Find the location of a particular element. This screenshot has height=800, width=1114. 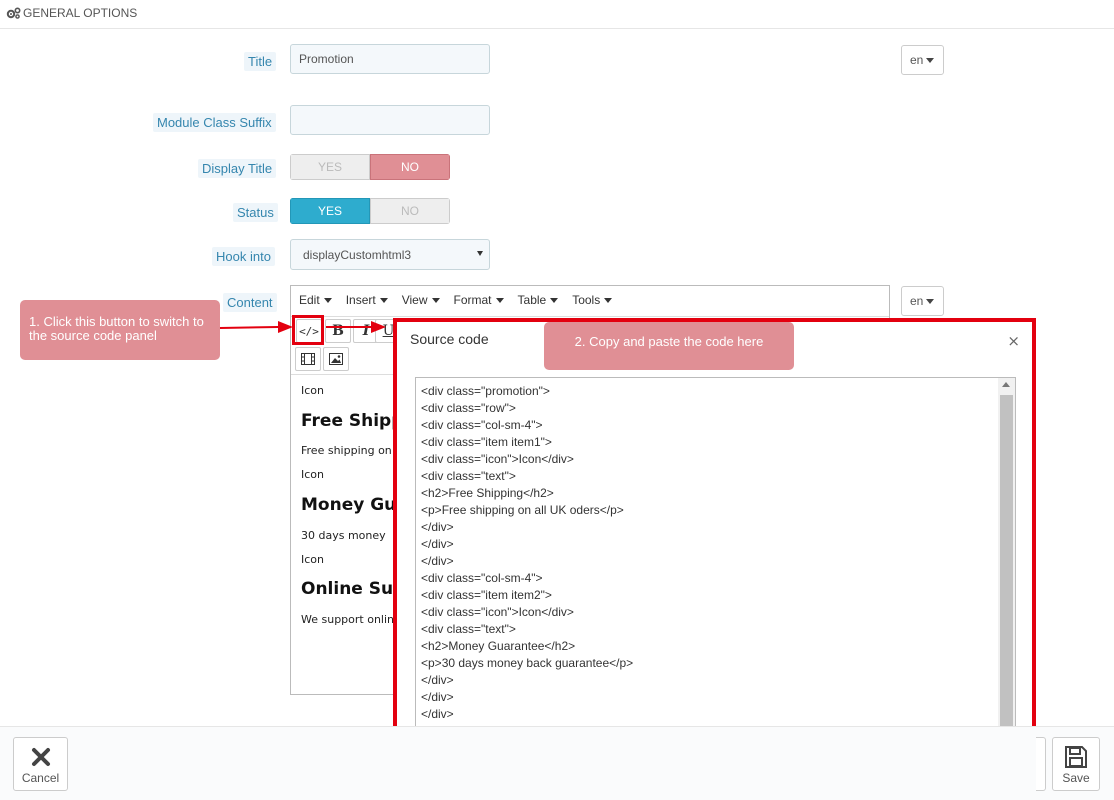

callout-step2: 2. Copy and paste the code here is located at coordinates (669, 346).